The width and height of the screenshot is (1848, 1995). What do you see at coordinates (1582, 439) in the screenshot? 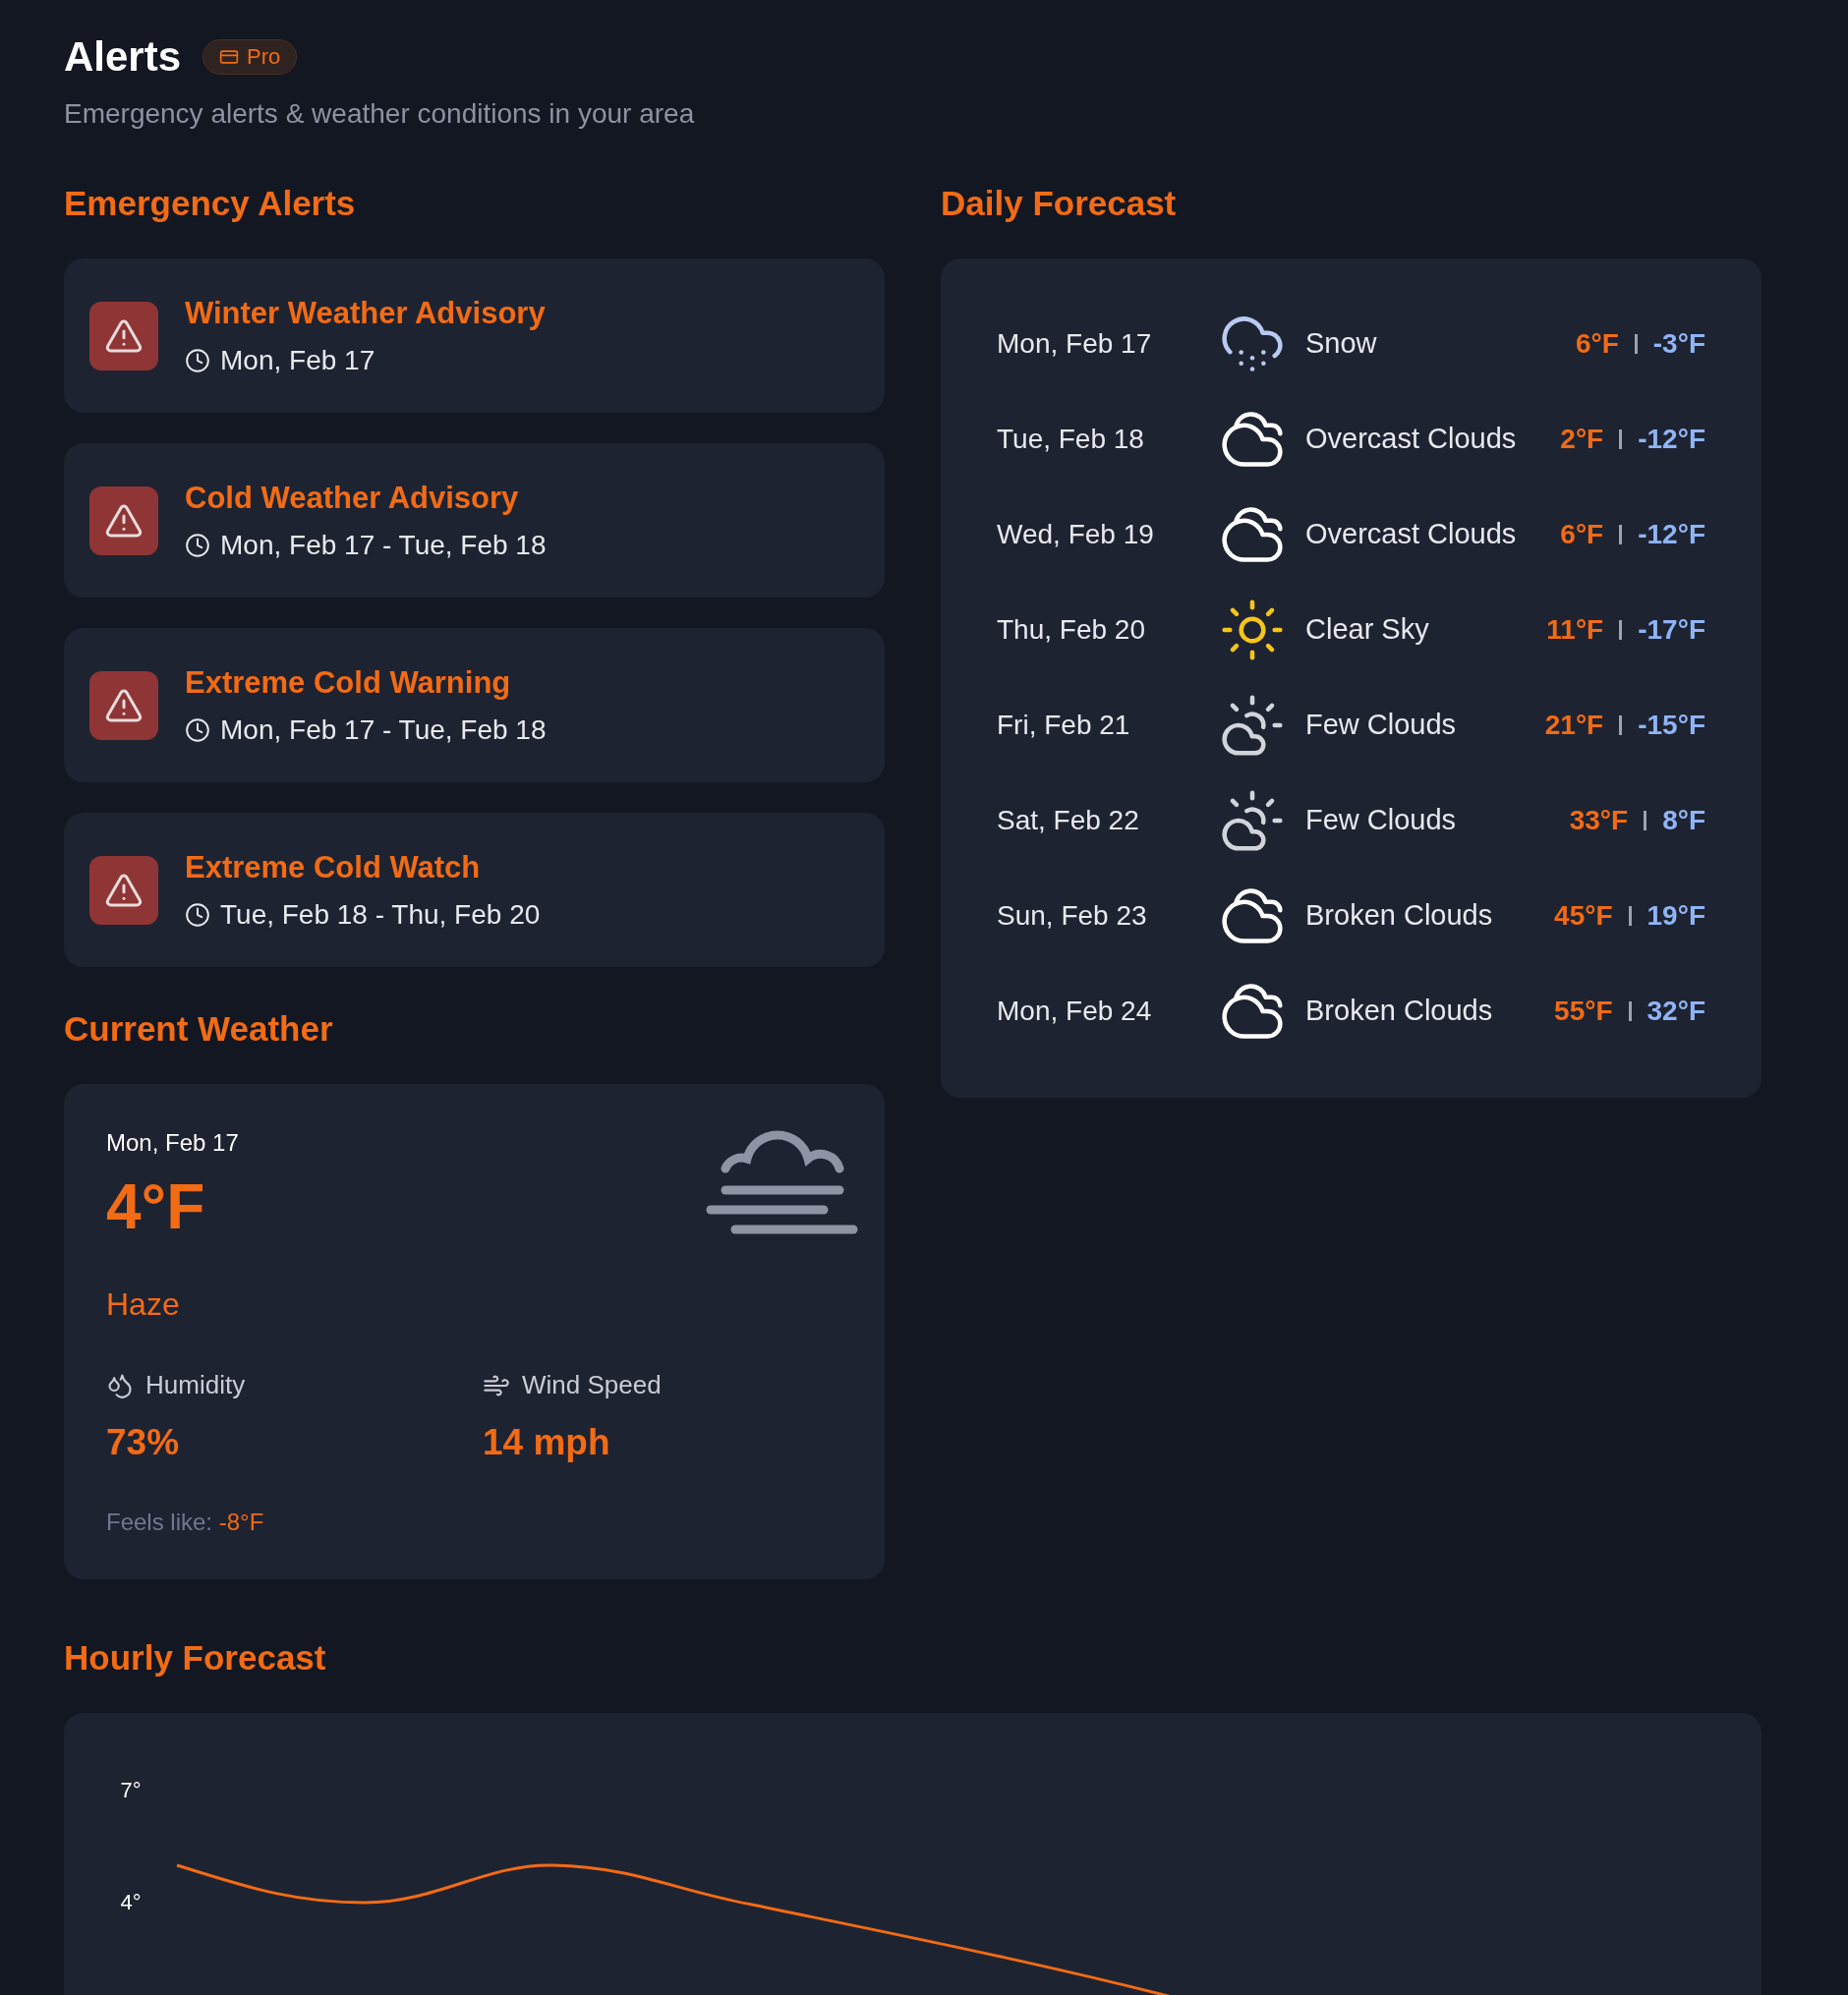
I see `high-temperature: 2°F` at bounding box center [1582, 439].